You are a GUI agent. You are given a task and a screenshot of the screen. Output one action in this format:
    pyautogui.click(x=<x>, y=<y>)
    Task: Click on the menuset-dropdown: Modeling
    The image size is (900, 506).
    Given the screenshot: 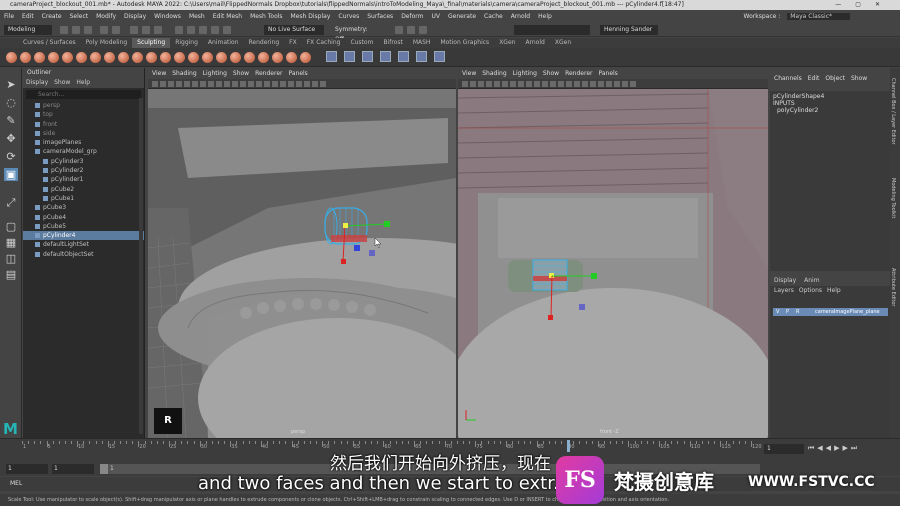 What is the action you would take?
    pyautogui.click(x=28, y=30)
    